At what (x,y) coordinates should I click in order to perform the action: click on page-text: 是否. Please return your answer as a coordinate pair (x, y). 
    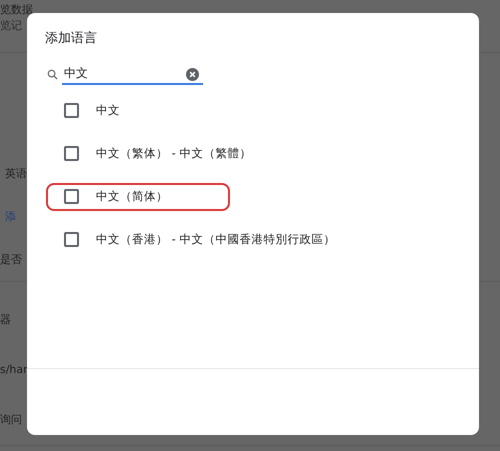
    Looking at the image, I should click on (11, 260).